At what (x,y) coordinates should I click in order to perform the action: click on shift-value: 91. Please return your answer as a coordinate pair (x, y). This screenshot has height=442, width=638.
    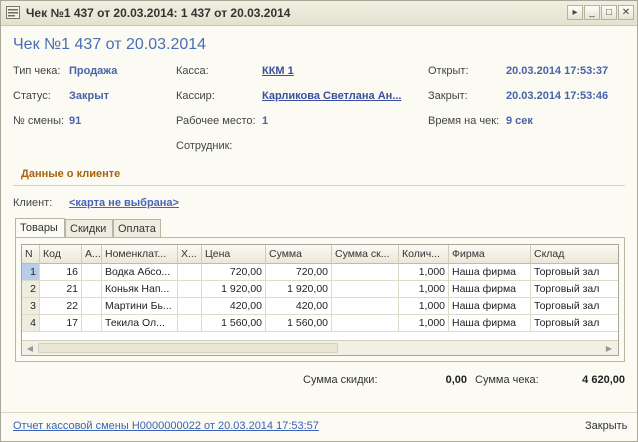
    Looking at the image, I should click on (75, 121).